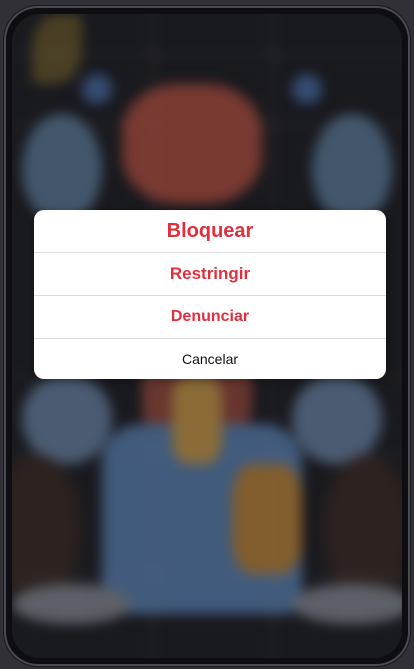  Describe the element at coordinates (210, 274) in the screenshot. I see `restrict-button: Restringir` at that location.